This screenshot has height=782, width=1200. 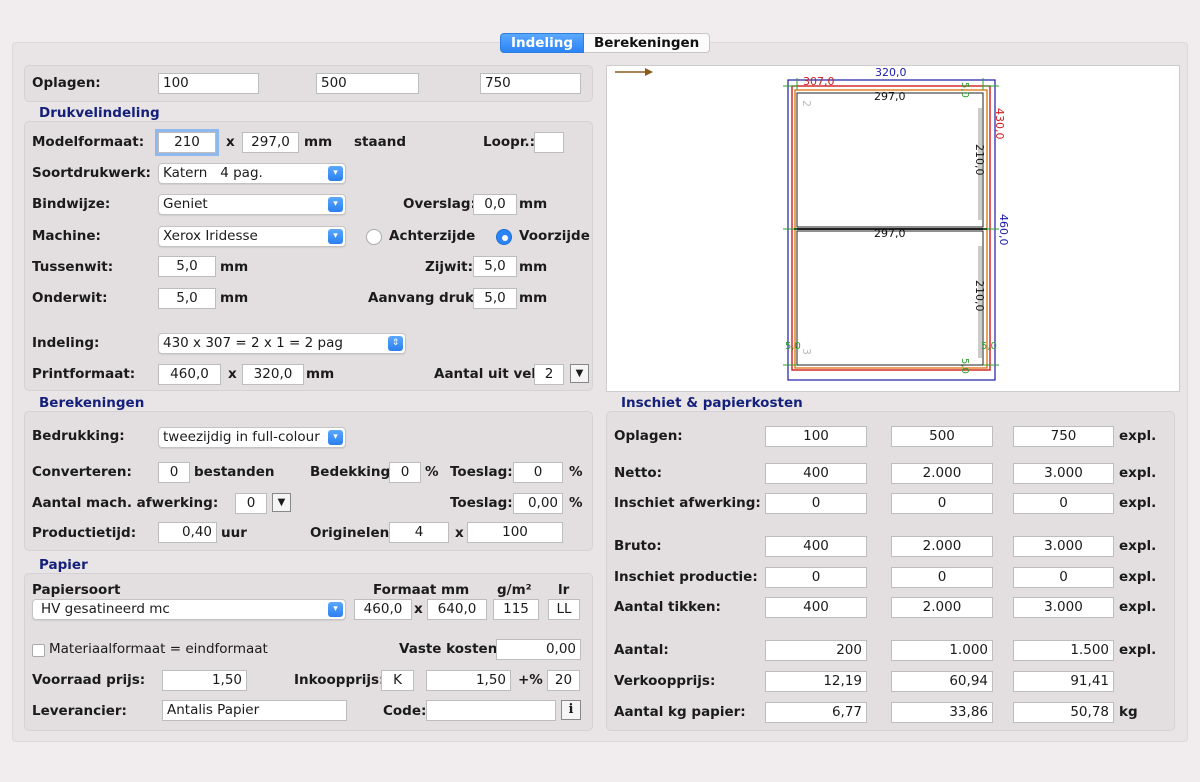 What do you see at coordinates (942, 650) in the screenshot?
I see `inschiet-value-field: 1.000` at bounding box center [942, 650].